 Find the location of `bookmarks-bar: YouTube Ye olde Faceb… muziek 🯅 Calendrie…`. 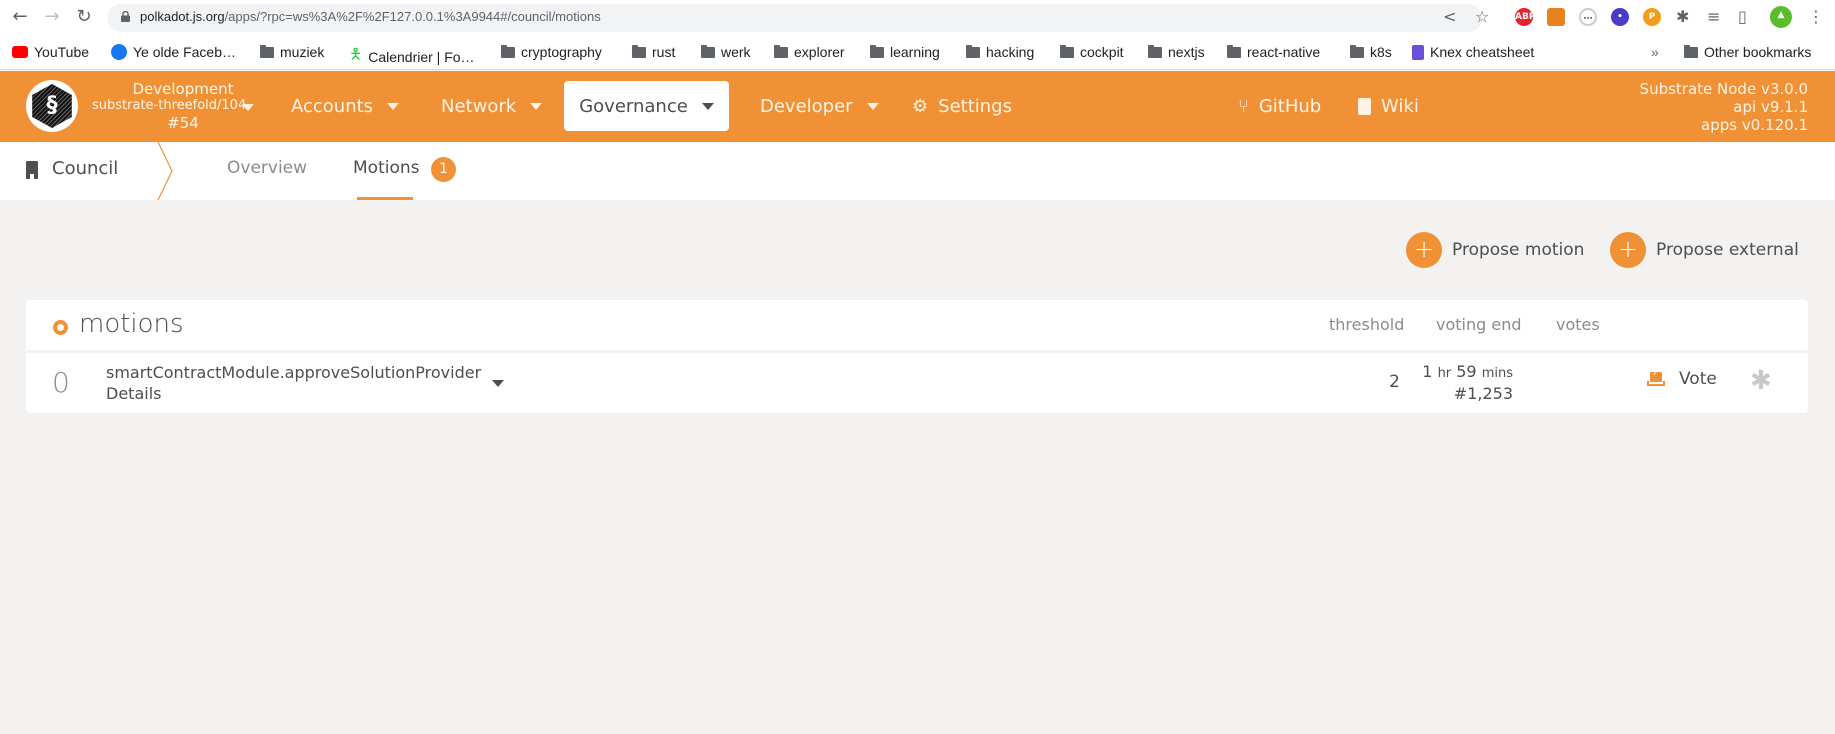

bookmarks-bar: YouTube Ye olde Faceb… muziek 🯅 Calendrie… is located at coordinates (917, 66).